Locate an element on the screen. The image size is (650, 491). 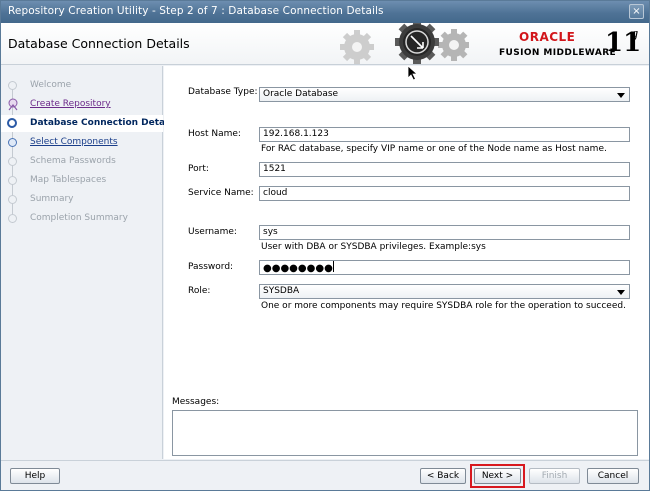
nav-step-label: Summary is located at coordinates (52, 199).